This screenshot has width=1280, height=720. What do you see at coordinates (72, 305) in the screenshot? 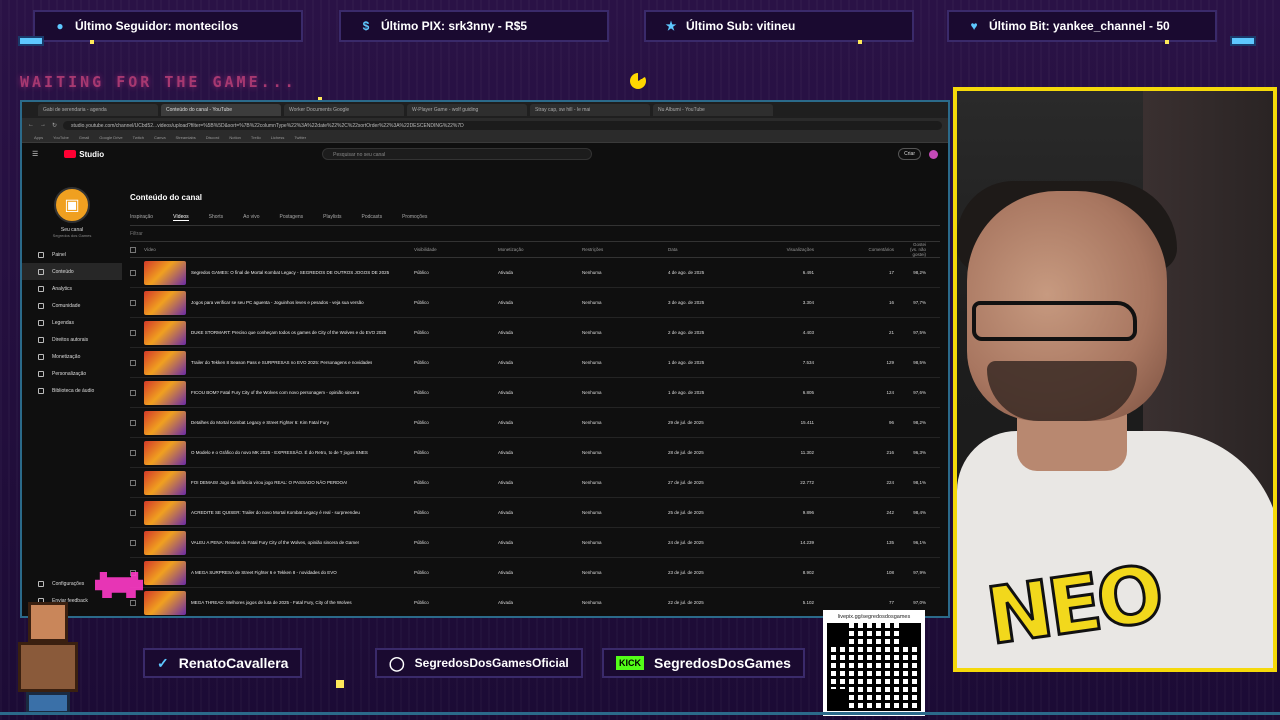
I see `sidebar-item-community: Comunidade` at bounding box center [72, 305].